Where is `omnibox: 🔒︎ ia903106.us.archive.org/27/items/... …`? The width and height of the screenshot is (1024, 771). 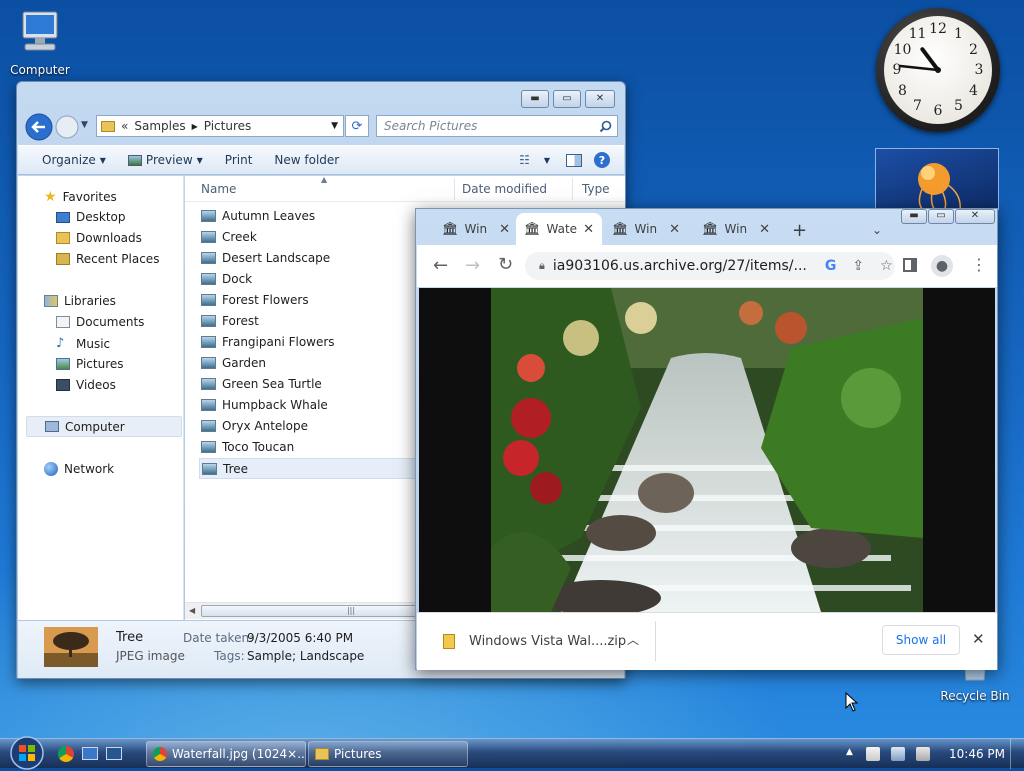 omnibox: 🔒︎ ia903106.us.archive.org/27/items/... … is located at coordinates (710, 266).